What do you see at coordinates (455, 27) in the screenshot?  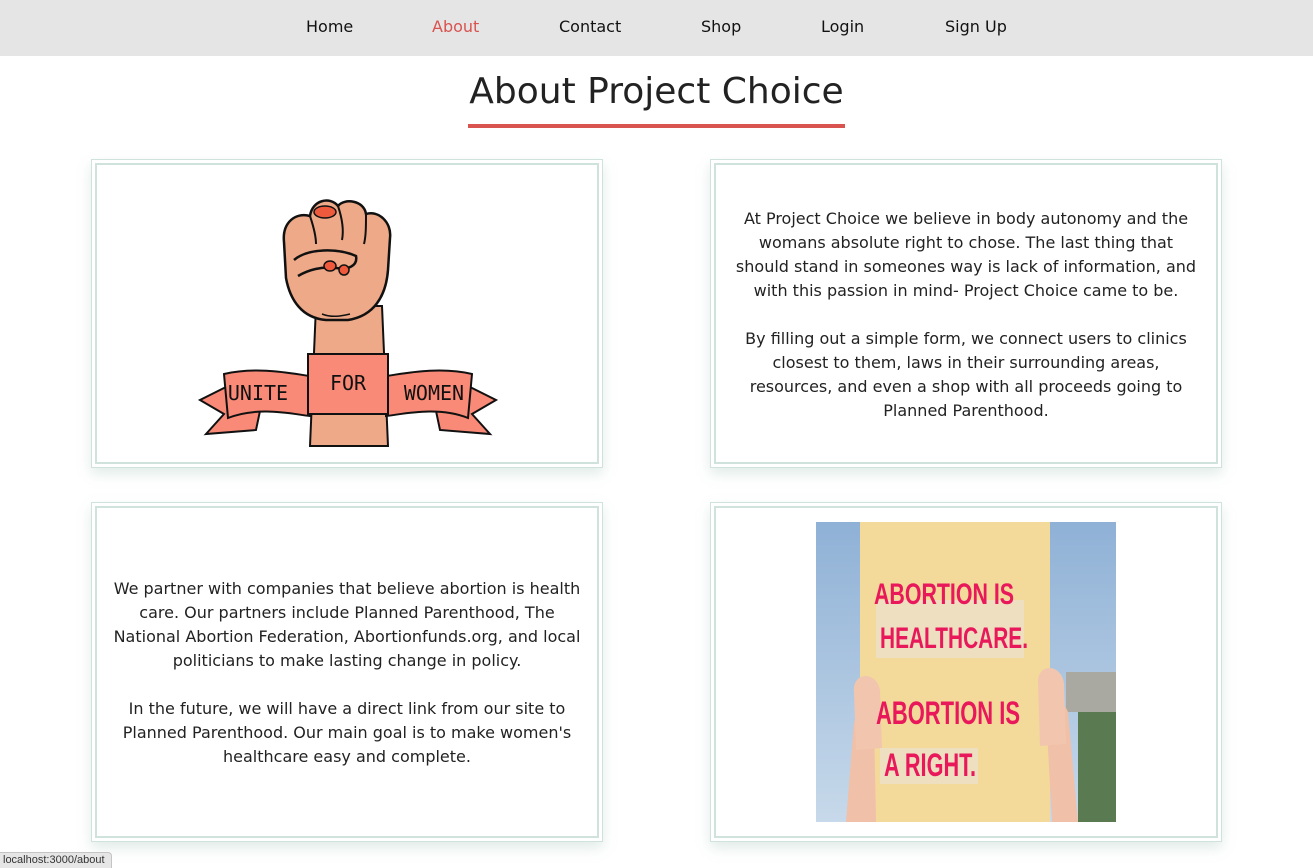 I see `nav-about-link: About` at bounding box center [455, 27].